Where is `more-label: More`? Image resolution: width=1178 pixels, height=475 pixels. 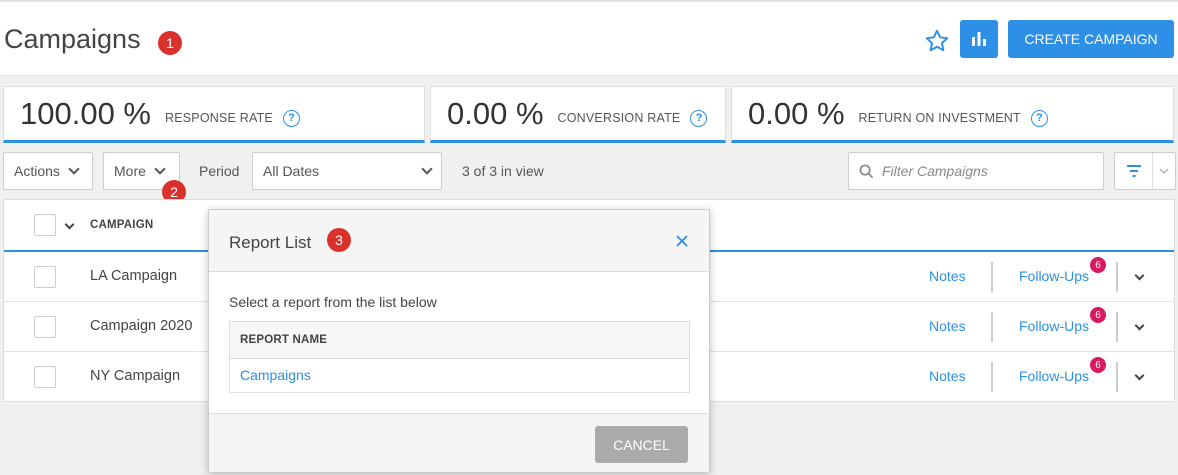 more-label: More is located at coordinates (130, 171).